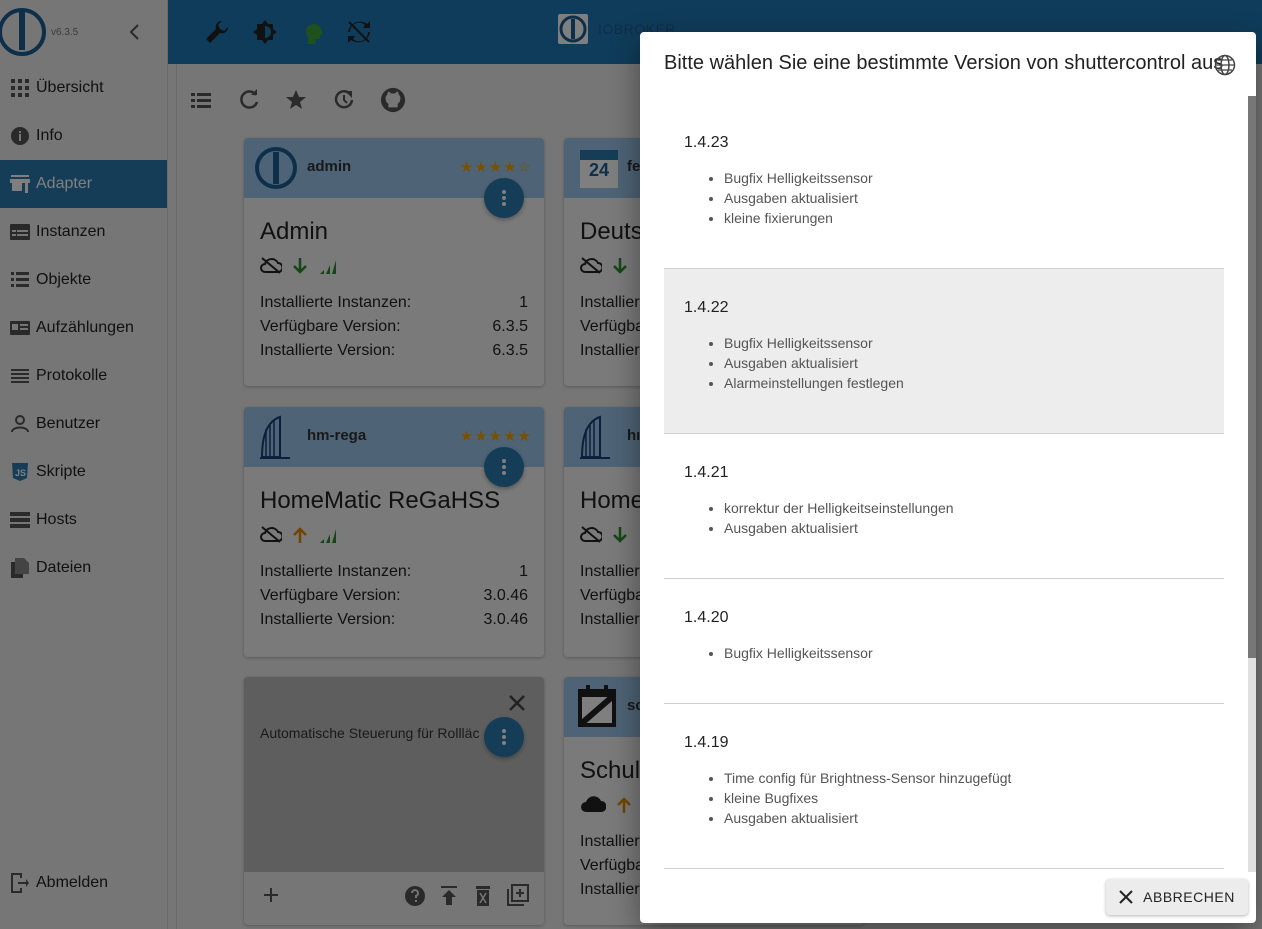 The height and width of the screenshot is (929, 1262). What do you see at coordinates (1252, 377) in the screenshot?
I see `scrollbar-thumb` at bounding box center [1252, 377].